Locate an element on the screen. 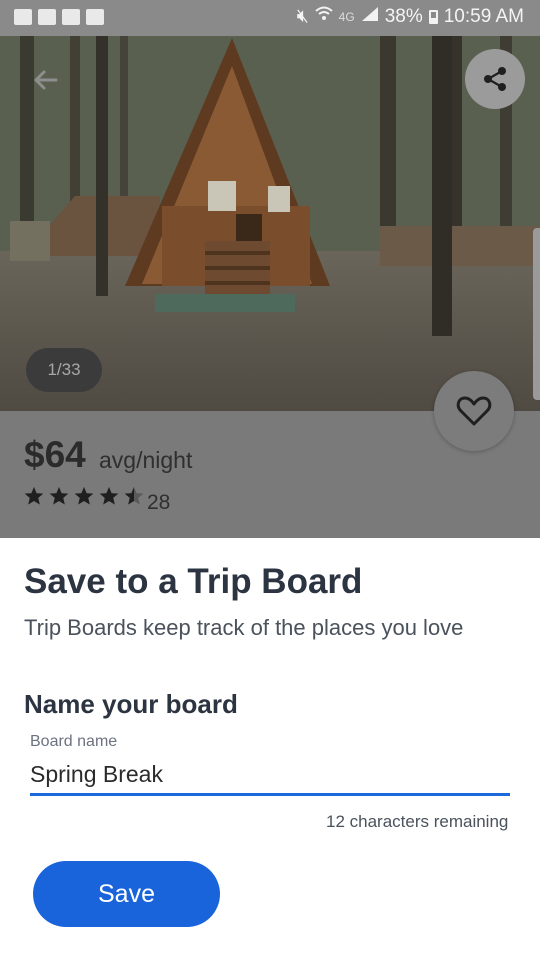 This screenshot has height=960, width=540. board-name-input is located at coordinates (270, 778).